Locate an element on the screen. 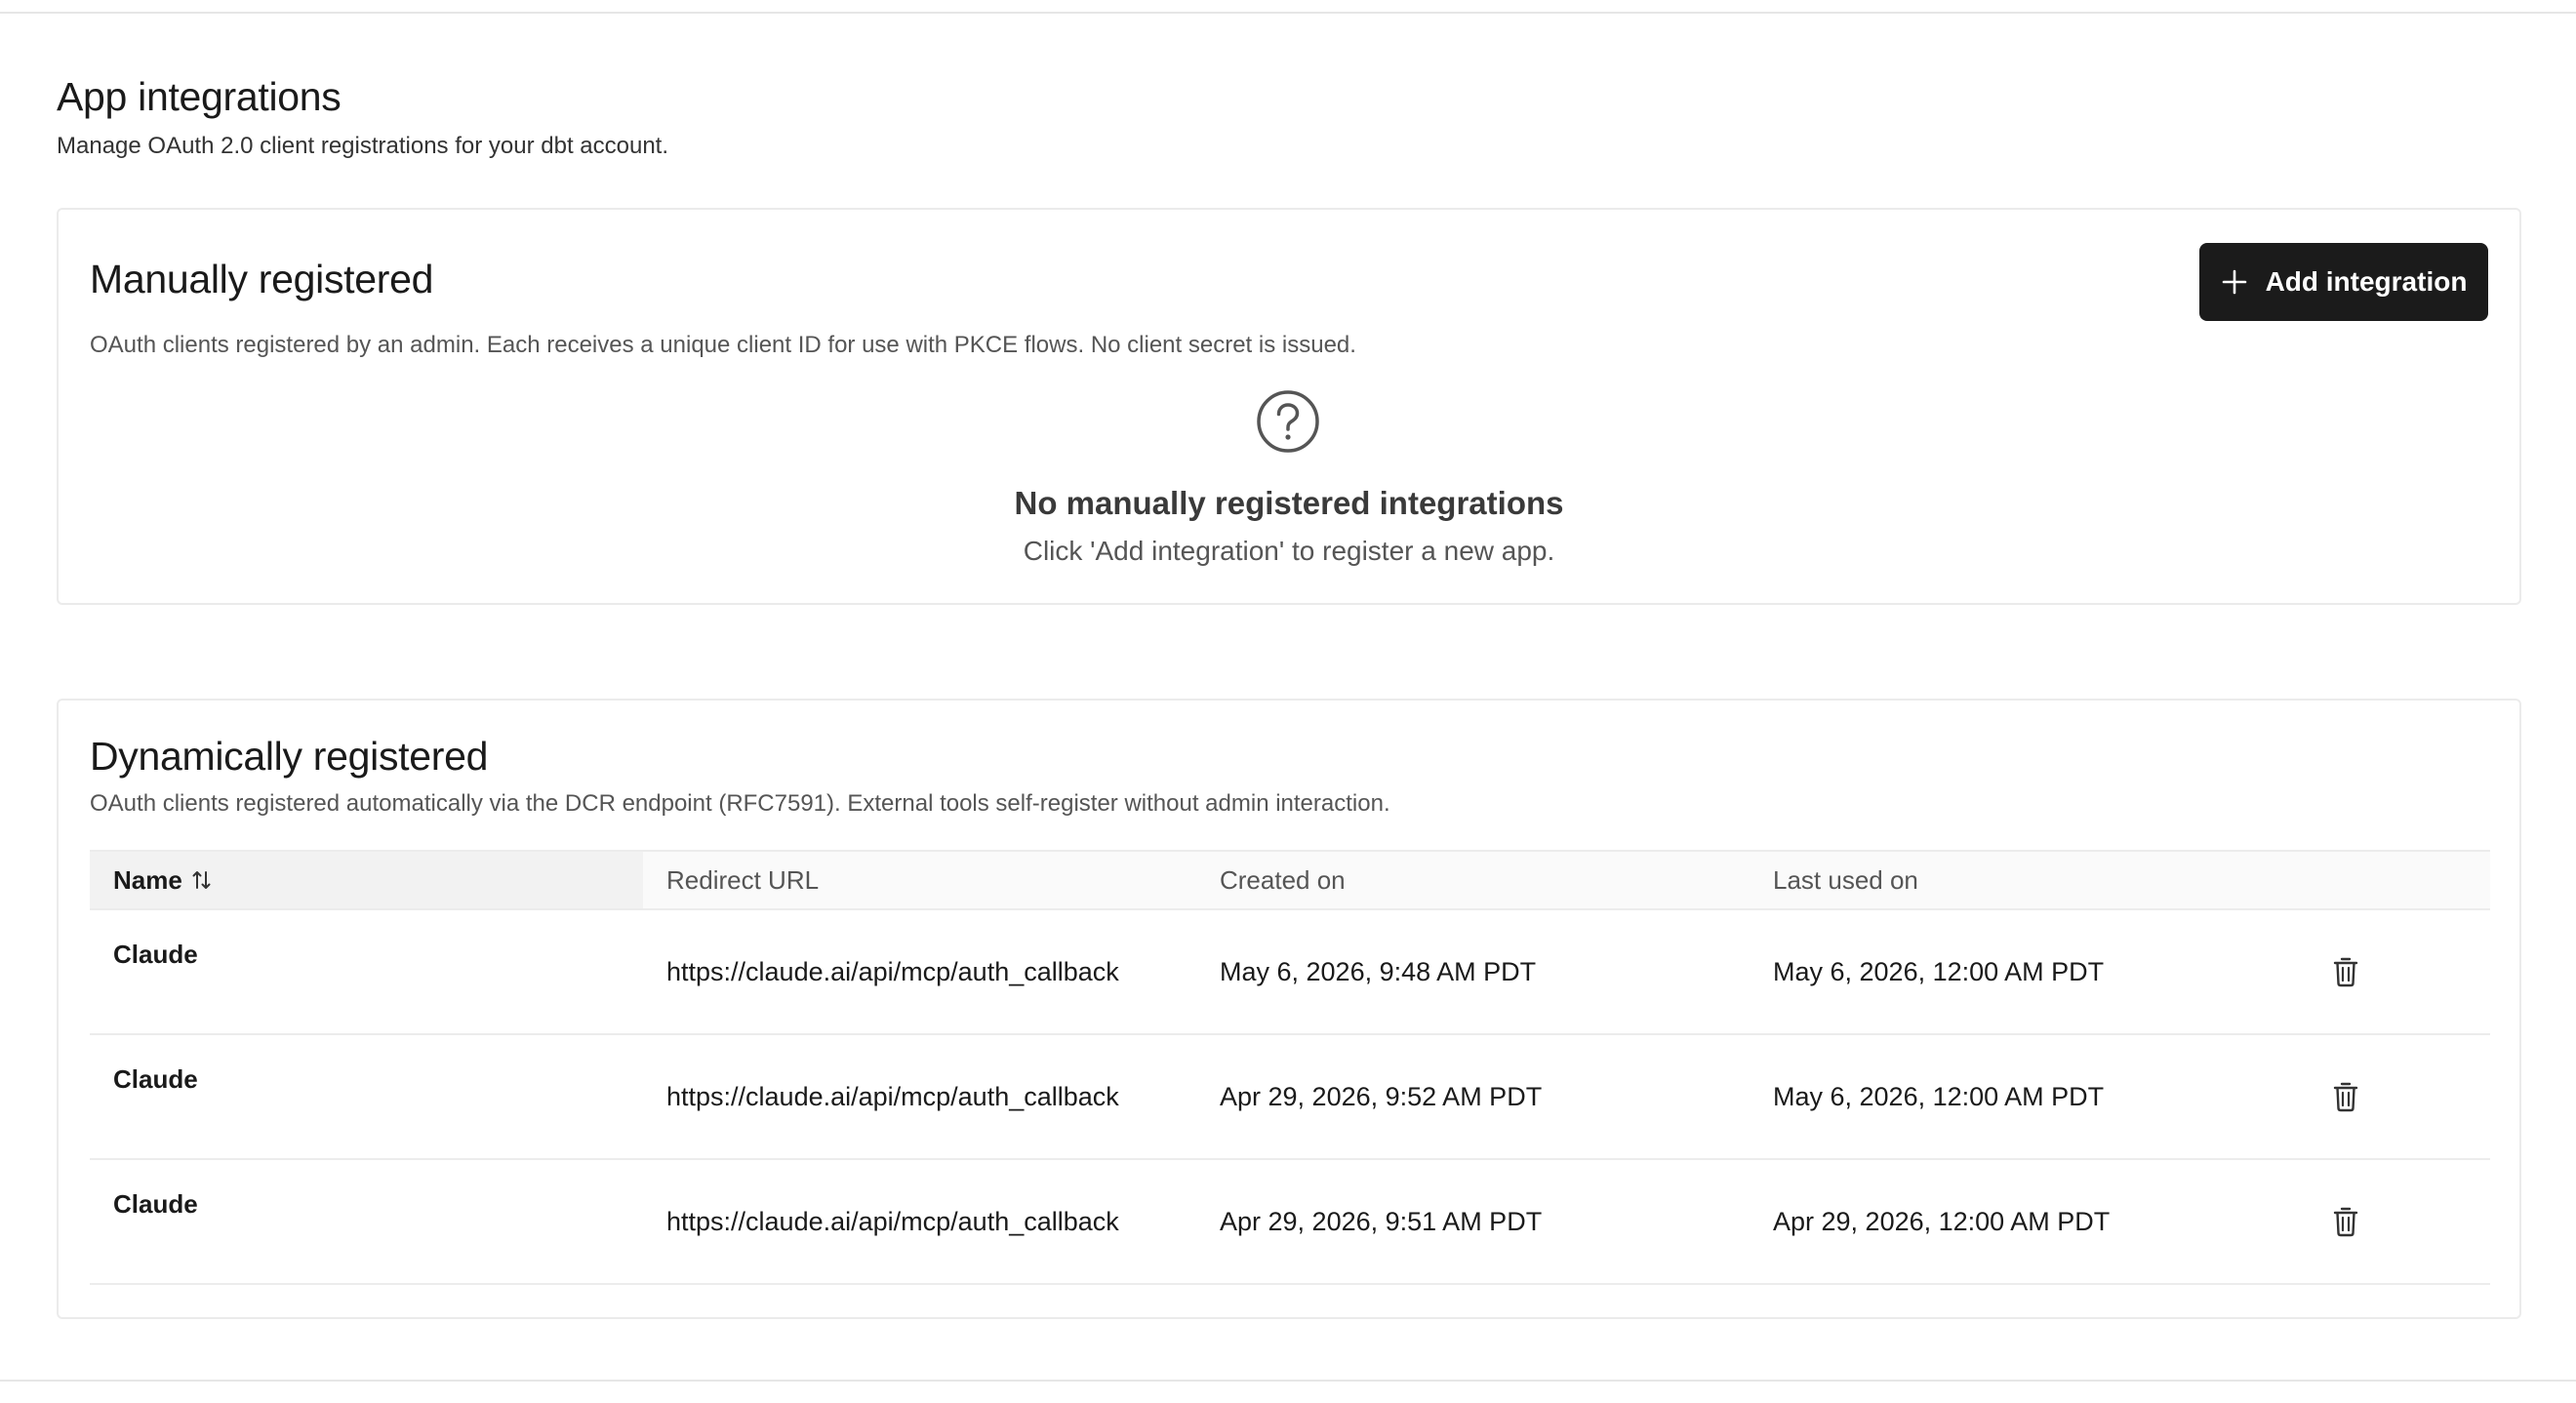 The width and height of the screenshot is (2576, 1403). column-header-actions is located at coordinates (2396, 880).